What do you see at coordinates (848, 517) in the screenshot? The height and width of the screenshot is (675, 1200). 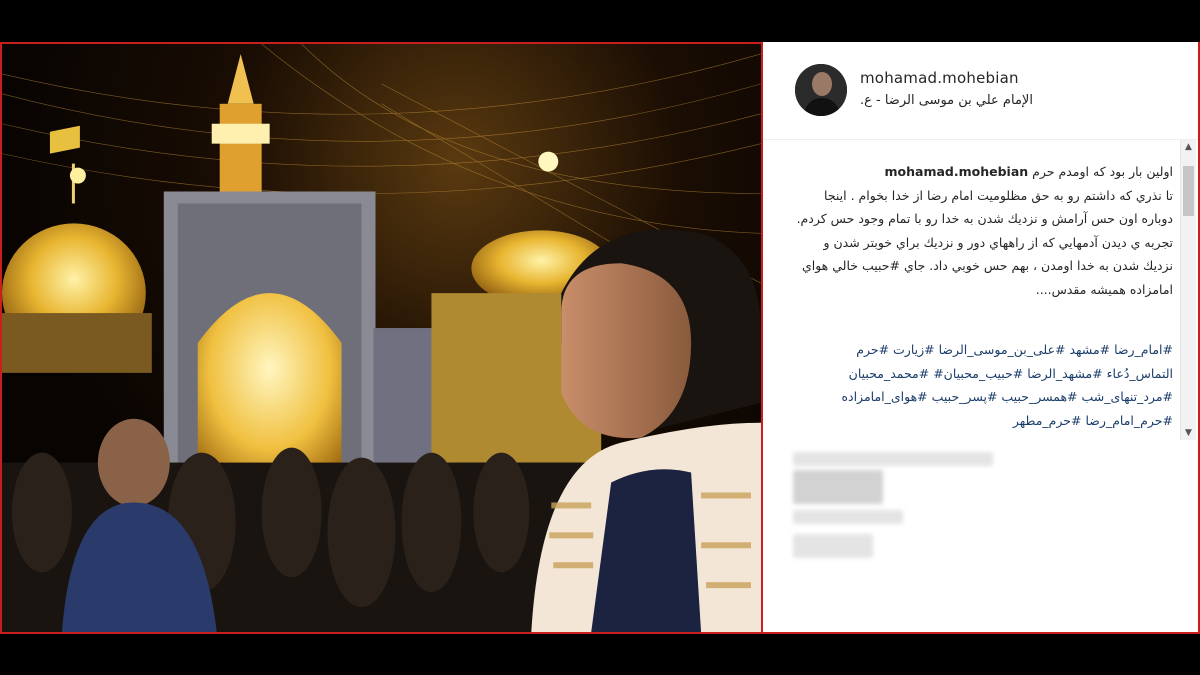 I see `blurred-date` at bounding box center [848, 517].